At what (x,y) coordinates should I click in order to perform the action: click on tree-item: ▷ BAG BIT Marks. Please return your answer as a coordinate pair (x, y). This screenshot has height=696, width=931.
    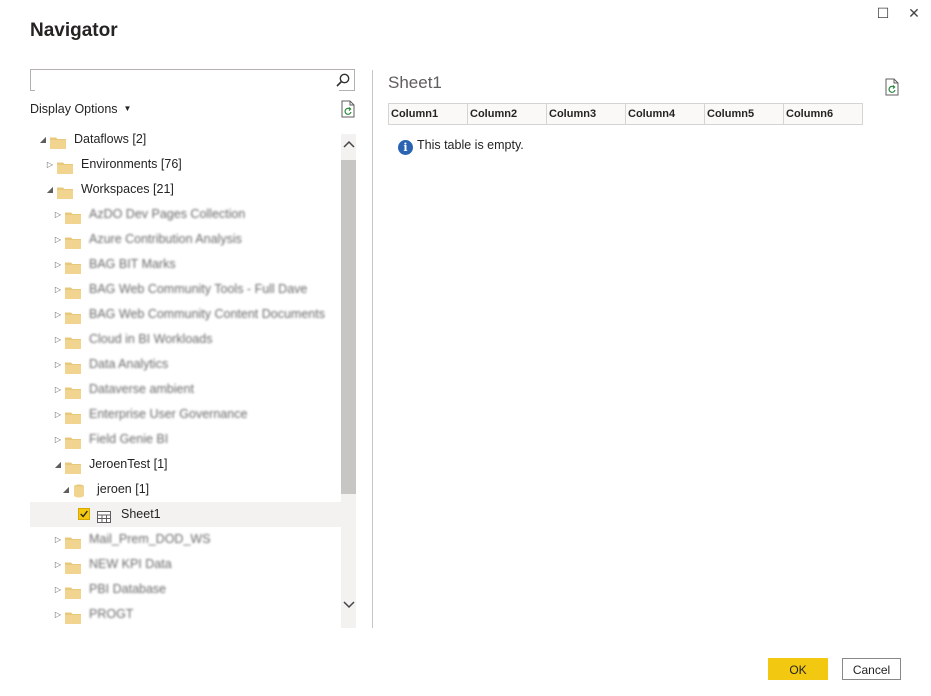
    Looking at the image, I should click on (185, 264).